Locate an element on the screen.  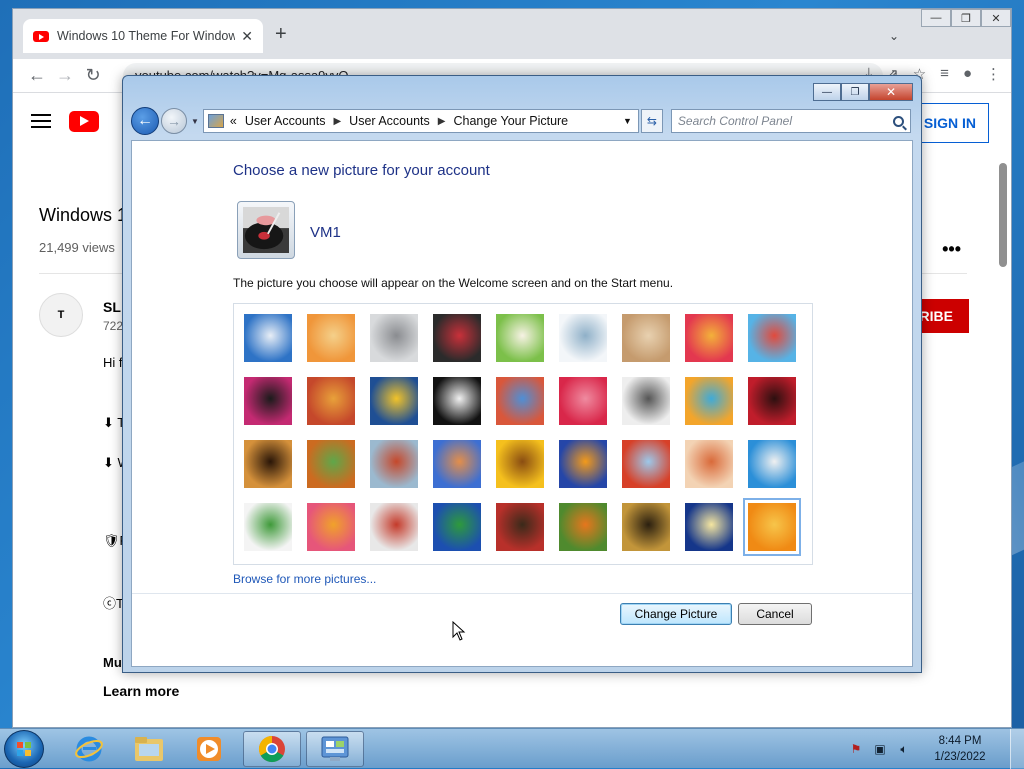
clock: 8:44 PM 1/23/2022 is located at coordinates (960, 749).